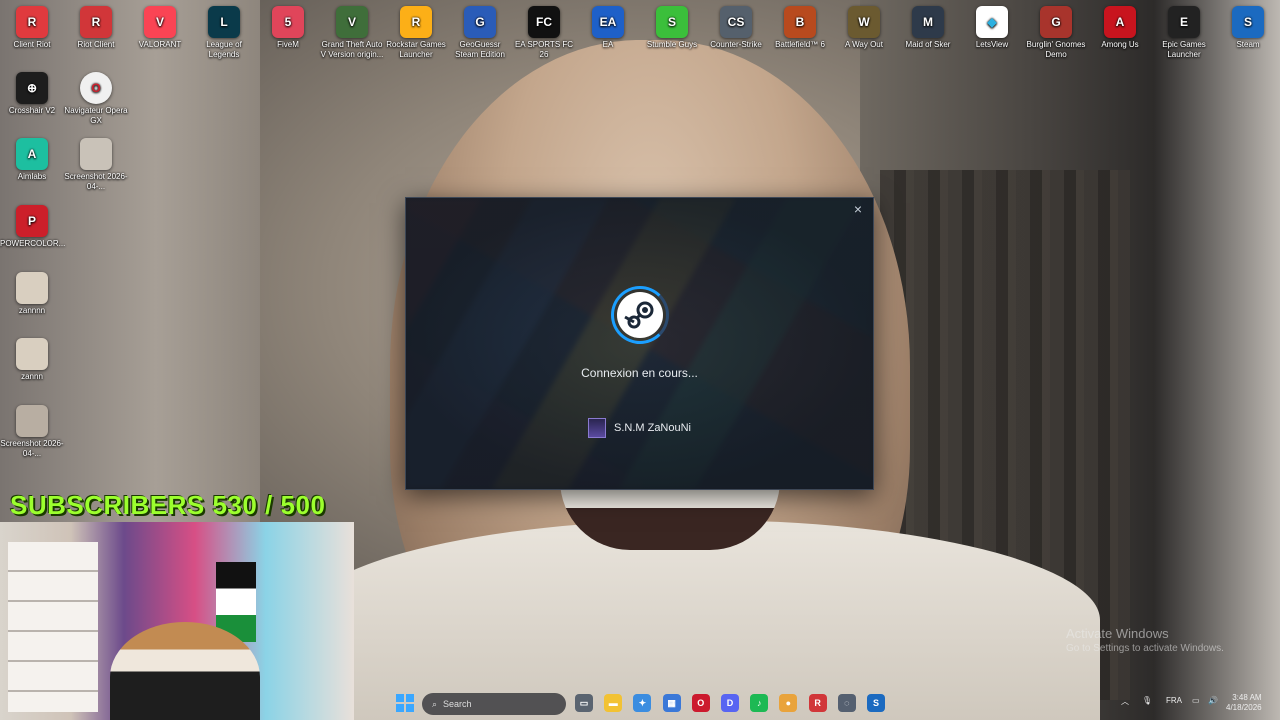 This screenshot has height=720, width=1280. Describe the element at coordinates (788, 703) in the screenshot. I see `chrome-icon: ●` at that location.